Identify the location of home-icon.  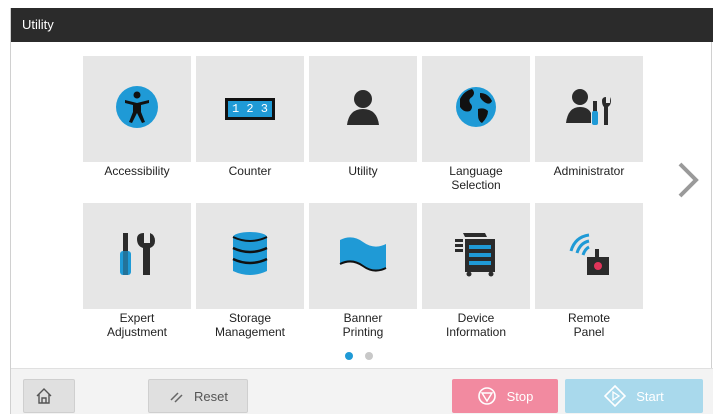
(44, 396).